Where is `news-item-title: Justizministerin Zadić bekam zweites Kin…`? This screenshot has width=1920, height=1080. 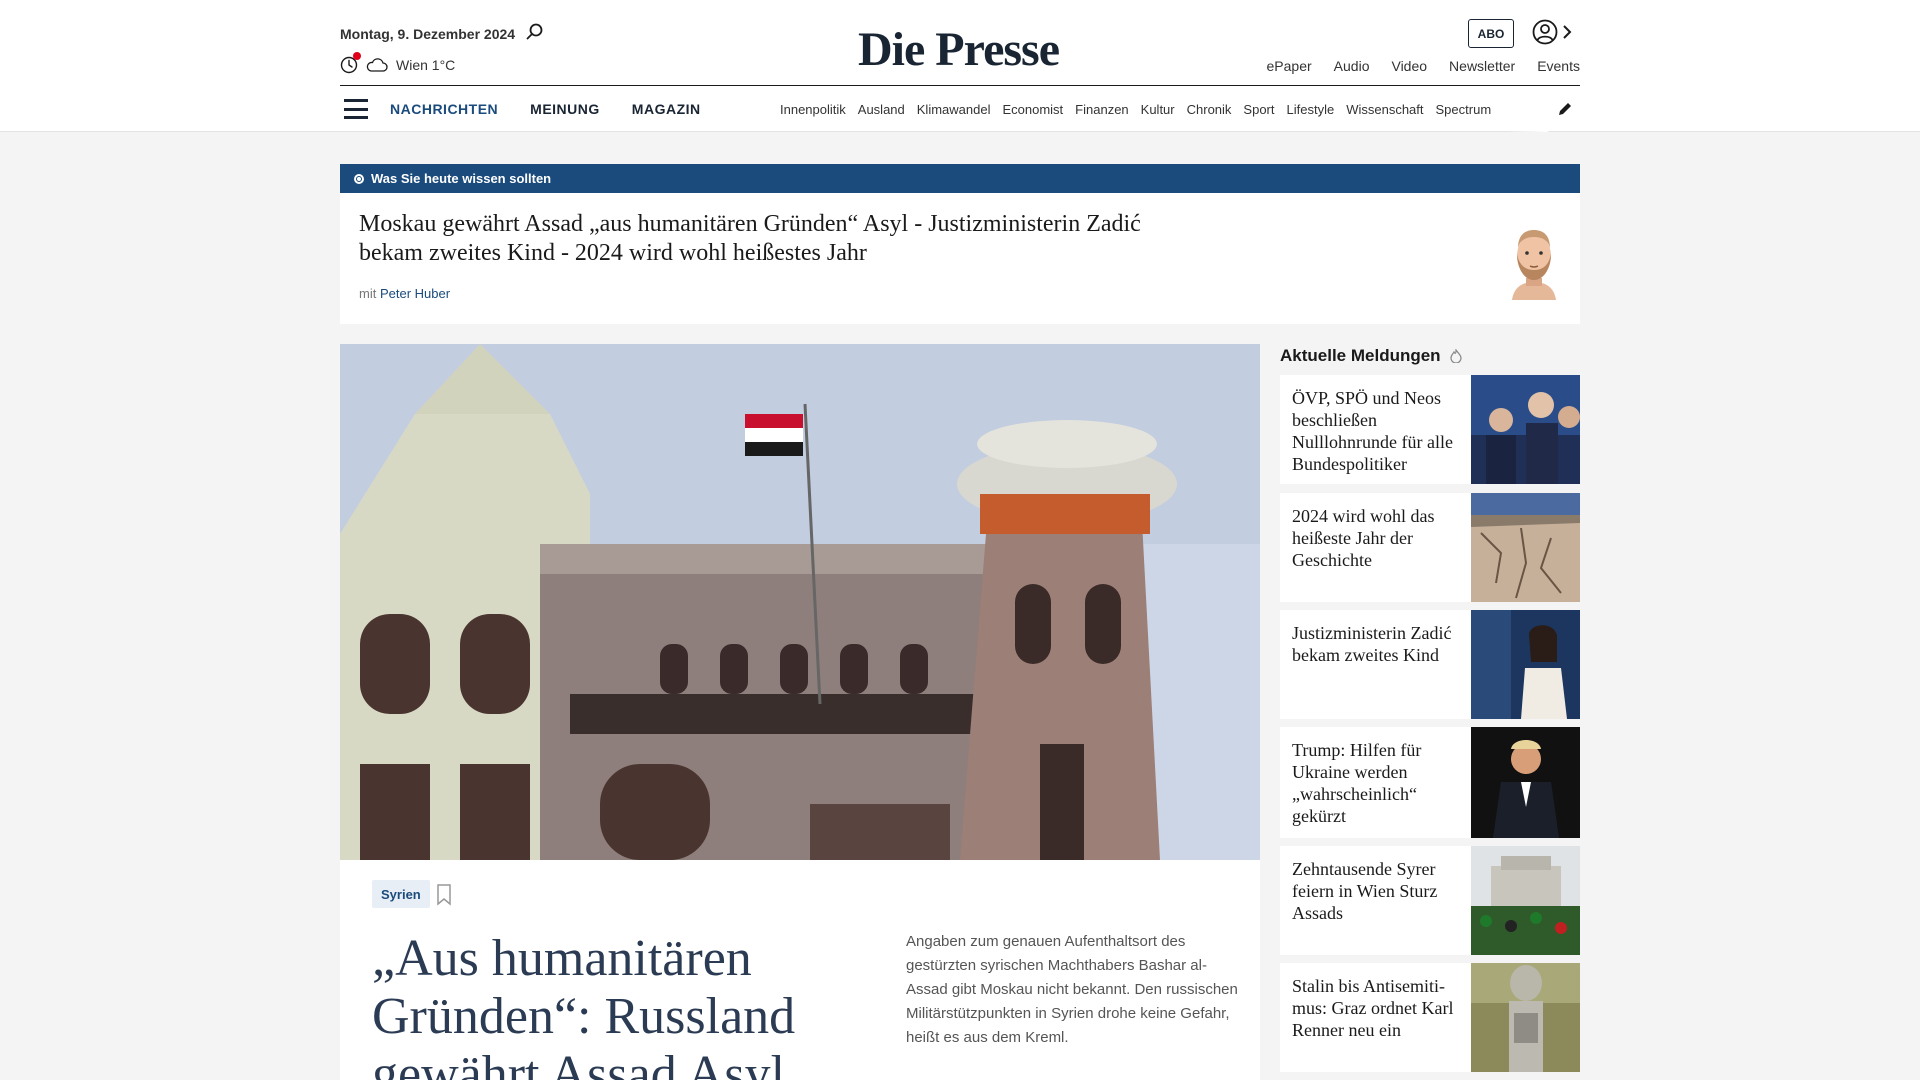 news-item-title: Justizministerin Zadić bekam zweites Kin… is located at coordinates (1372, 644).